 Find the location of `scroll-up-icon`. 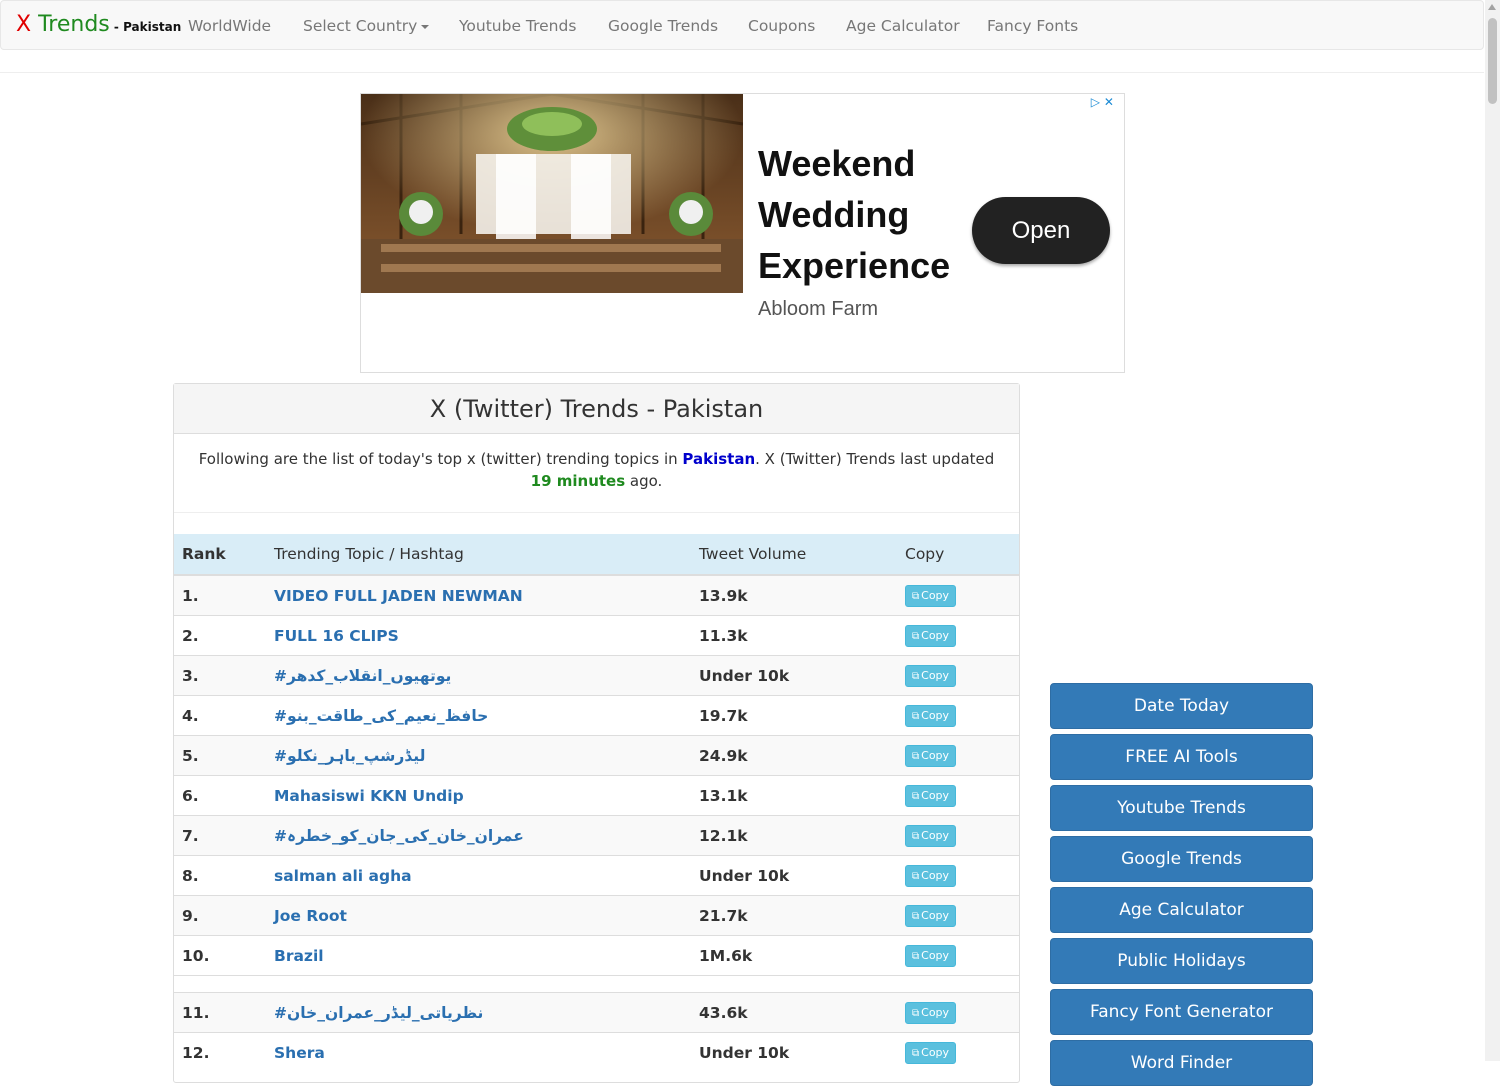

scroll-up-icon is located at coordinates (1492, 7).